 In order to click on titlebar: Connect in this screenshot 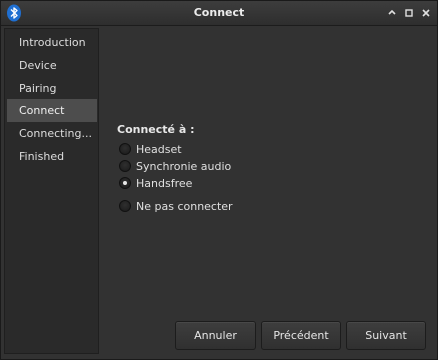, I will do `click(219, 13)`.